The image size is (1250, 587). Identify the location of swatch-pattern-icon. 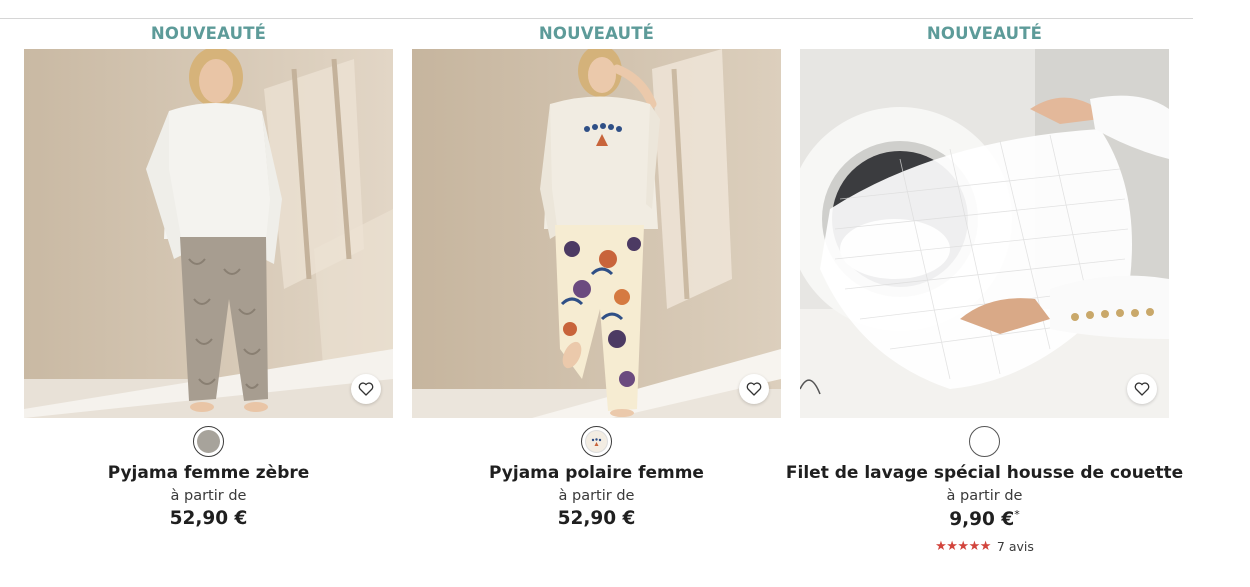
(596, 442).